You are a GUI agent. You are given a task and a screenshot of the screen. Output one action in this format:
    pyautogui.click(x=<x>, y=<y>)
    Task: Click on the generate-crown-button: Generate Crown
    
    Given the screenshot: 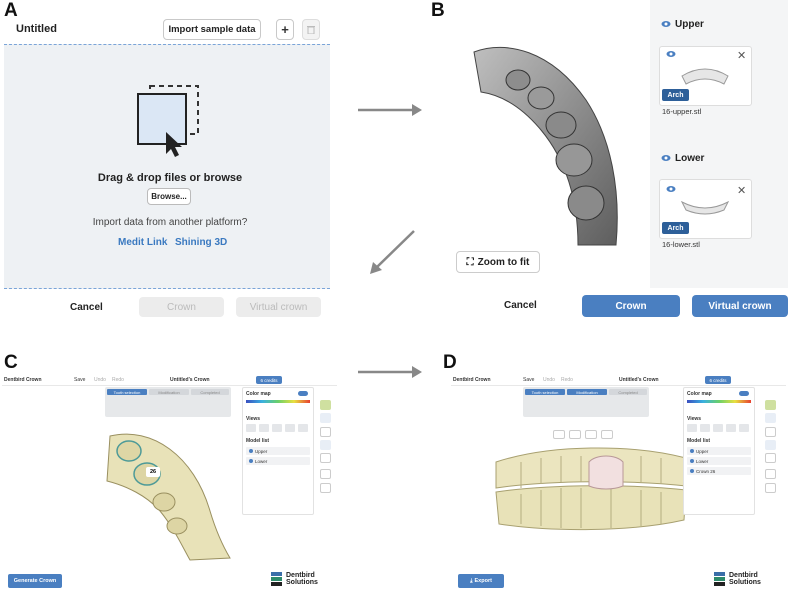 What is the action you would take?
    pyautogui.click(x=35, y=581)
    